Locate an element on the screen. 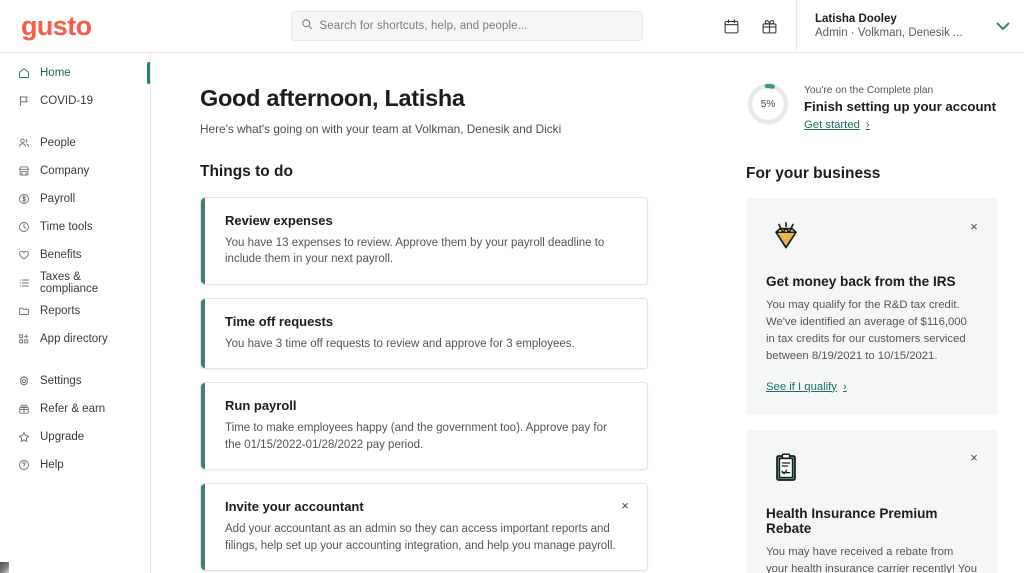  chevron-right-icon: › is located at coordinates (844, 386).